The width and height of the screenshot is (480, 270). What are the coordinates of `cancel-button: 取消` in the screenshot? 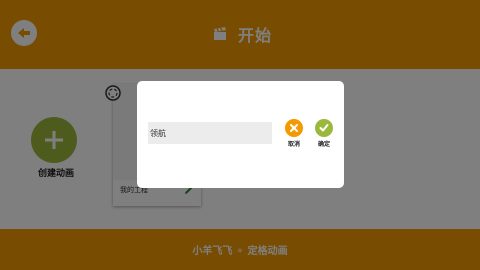 It's located at (294, 133).